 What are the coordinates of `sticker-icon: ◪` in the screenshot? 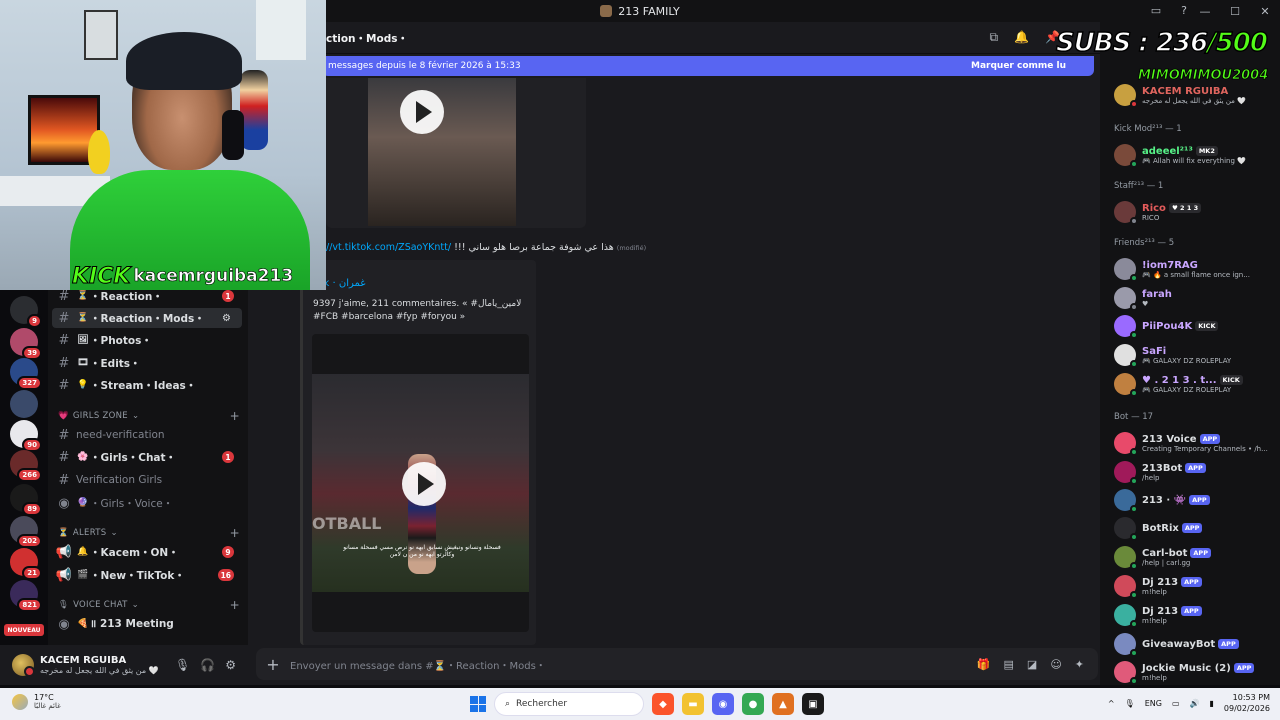 It's located at (1032, 664).